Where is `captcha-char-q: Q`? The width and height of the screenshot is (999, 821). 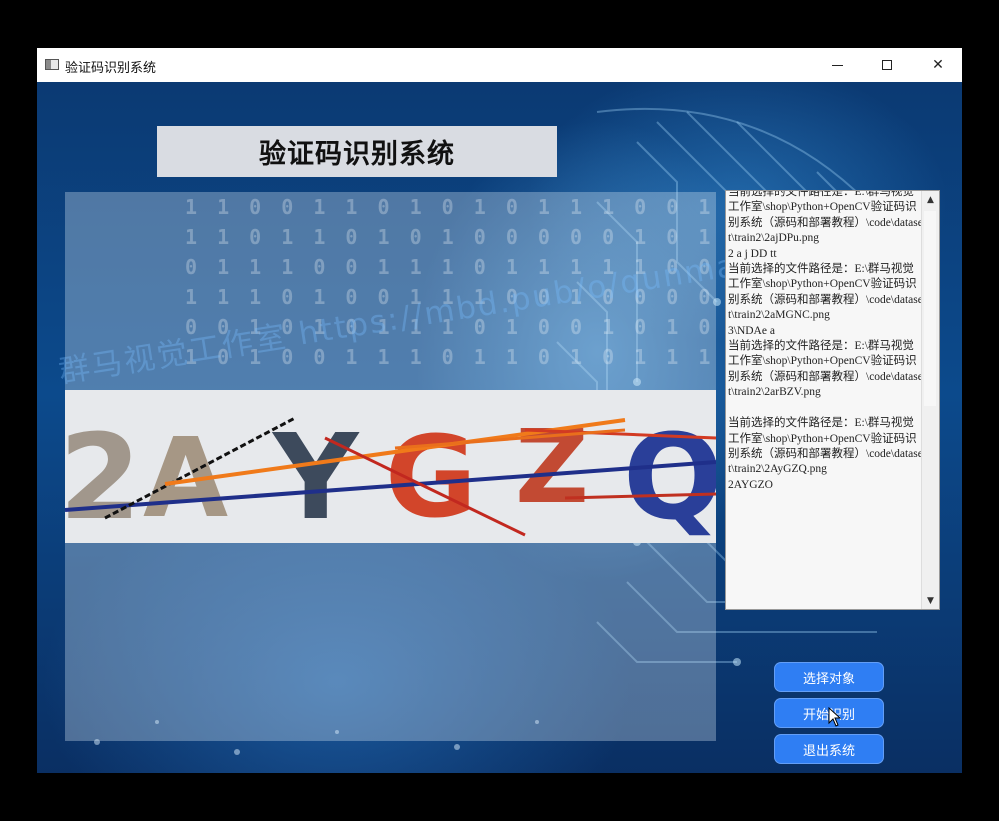 captcha-char-q: Q is located at coordinates (669, 475).